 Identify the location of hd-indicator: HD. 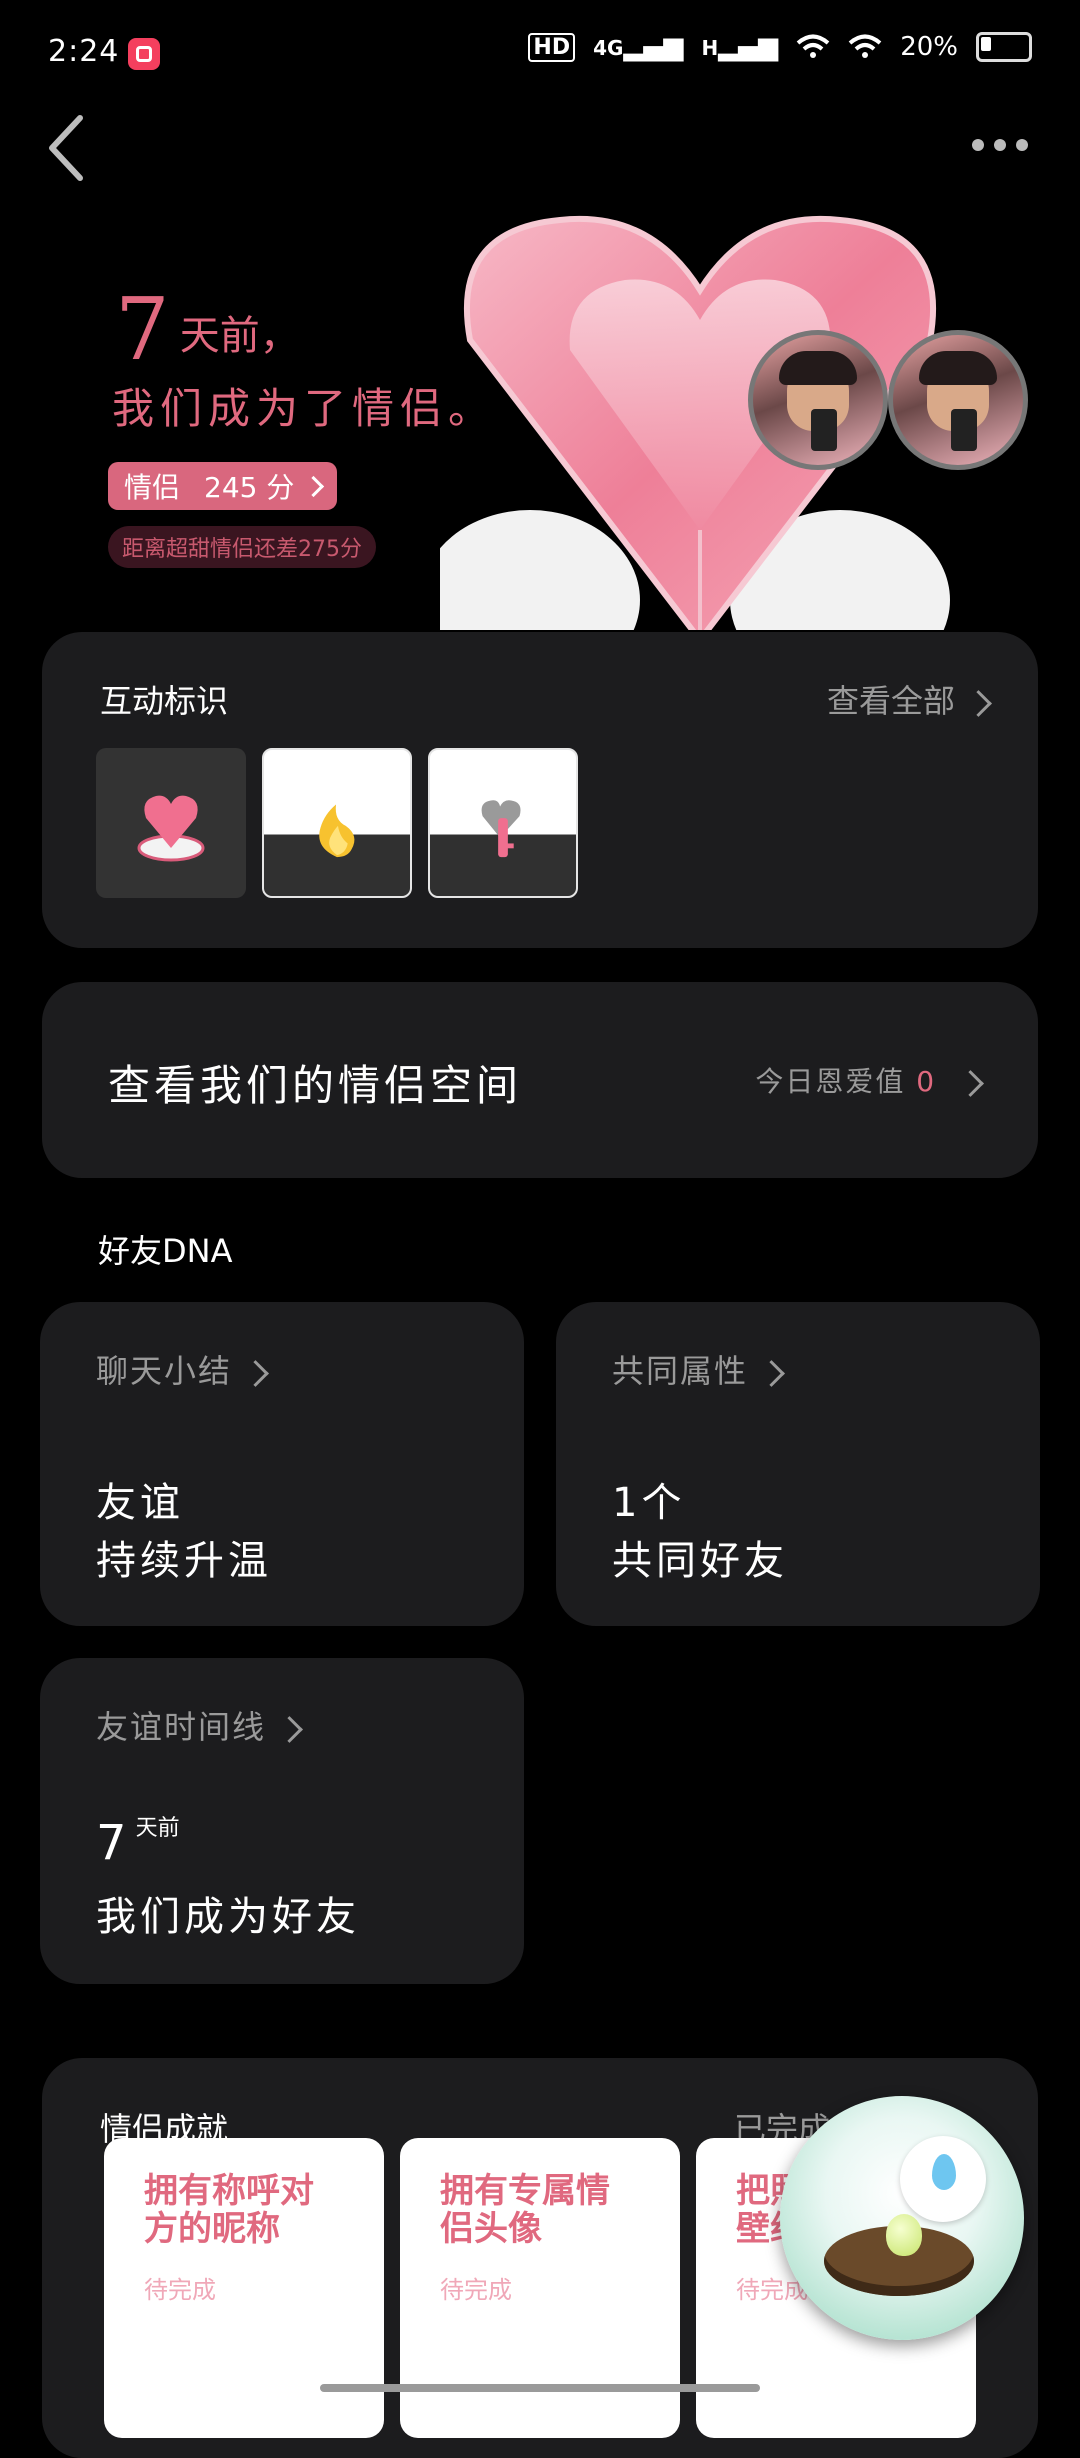
(552, 47).